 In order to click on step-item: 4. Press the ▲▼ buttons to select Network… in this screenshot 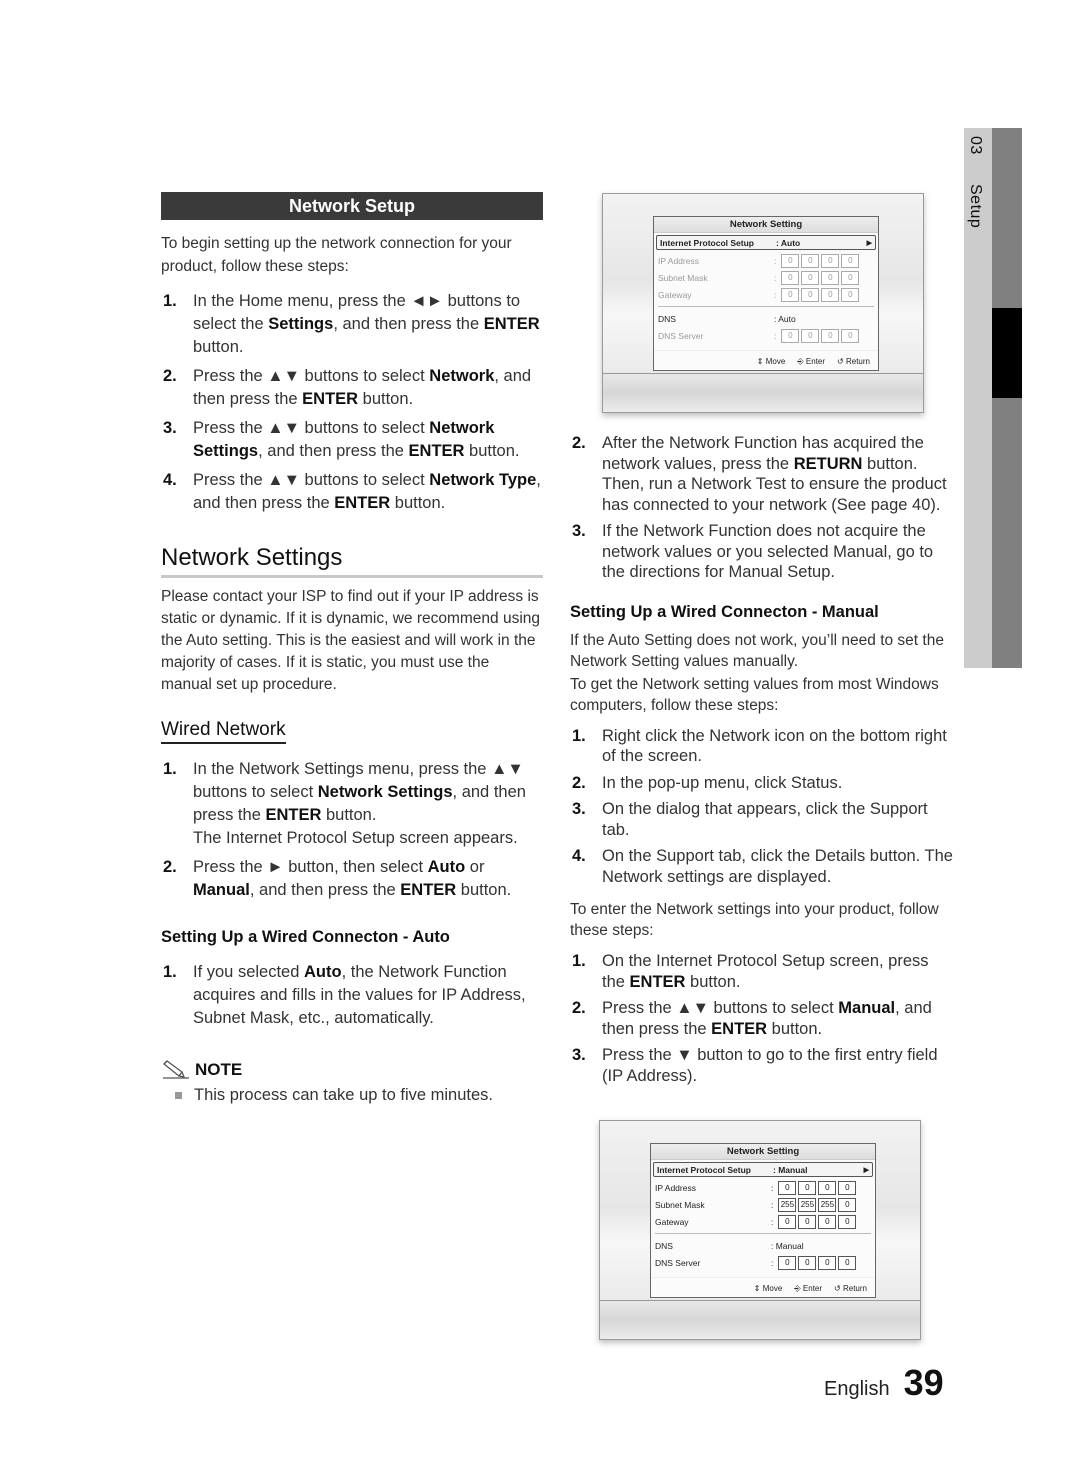, I will do `click(352, 491)`.